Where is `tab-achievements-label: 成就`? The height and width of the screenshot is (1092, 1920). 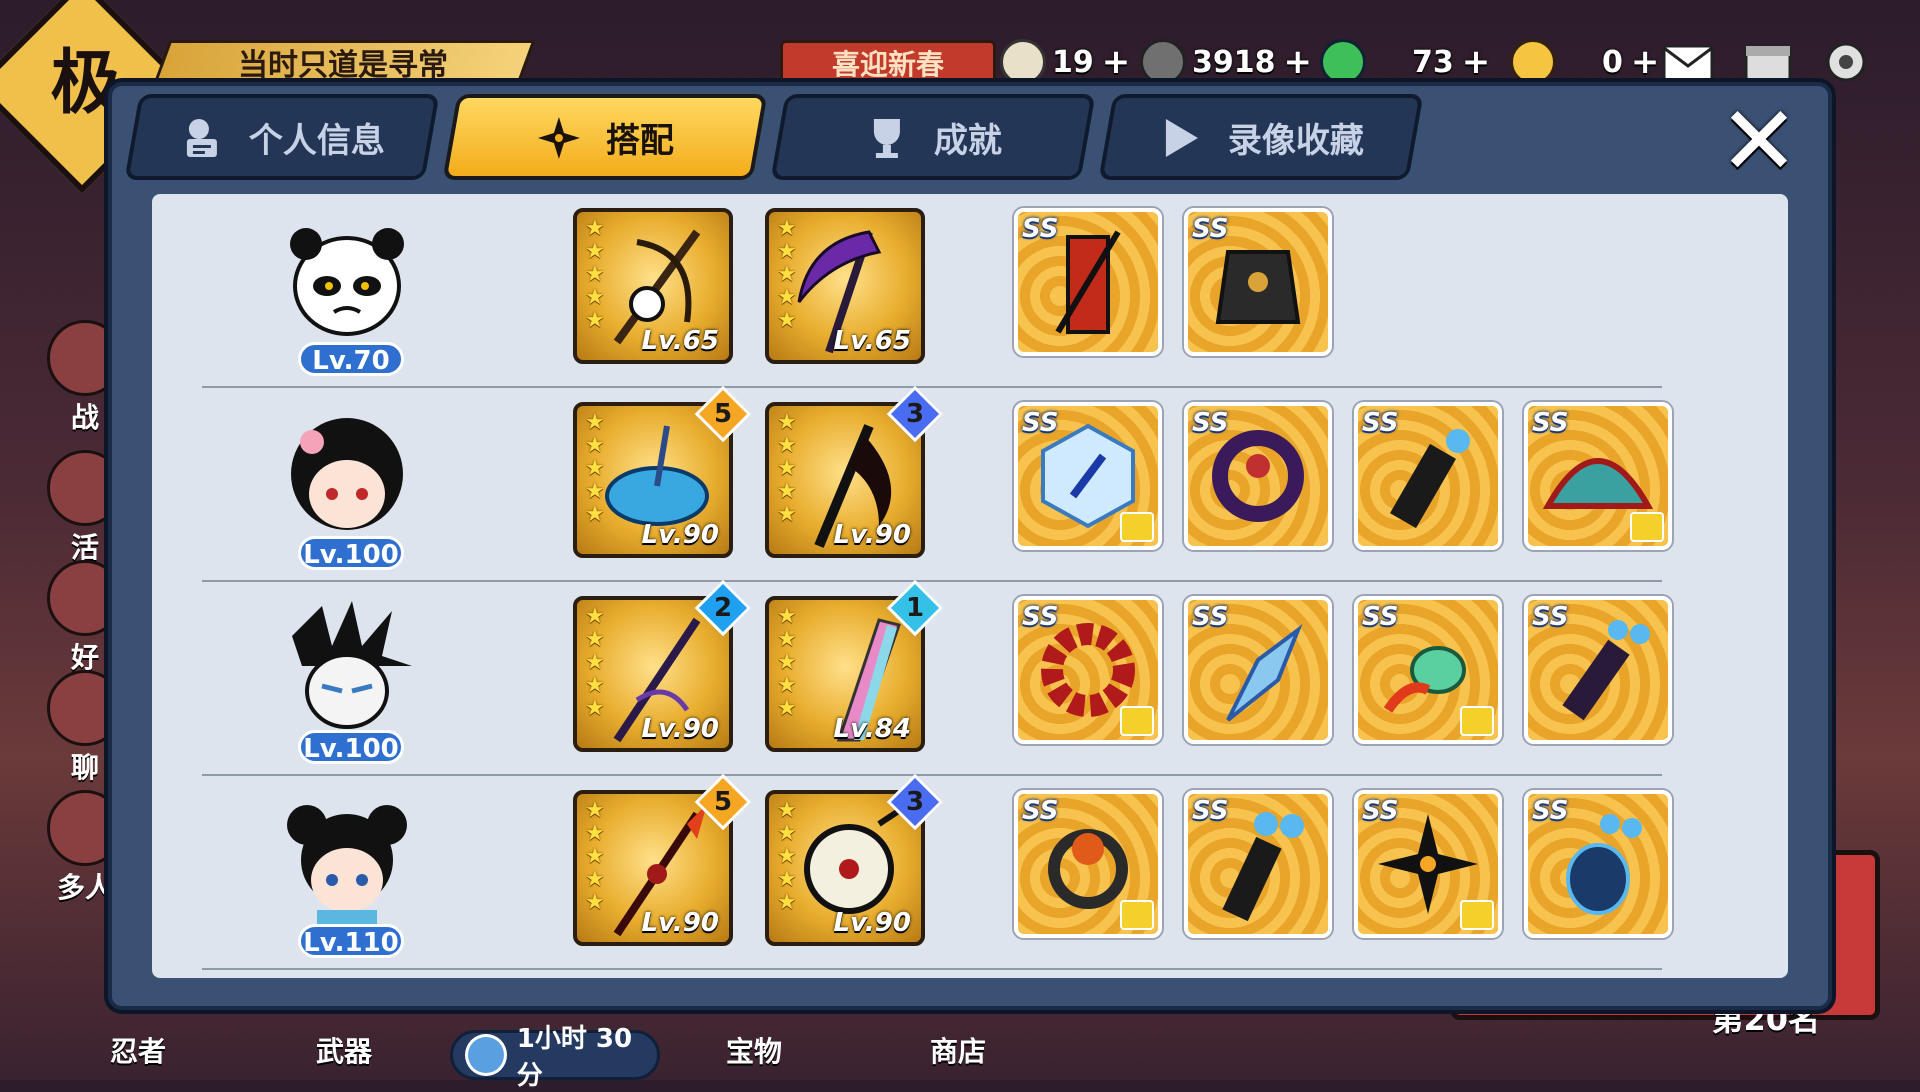
tab-achievements-label: 成就 is located at coordinates (968, 140).